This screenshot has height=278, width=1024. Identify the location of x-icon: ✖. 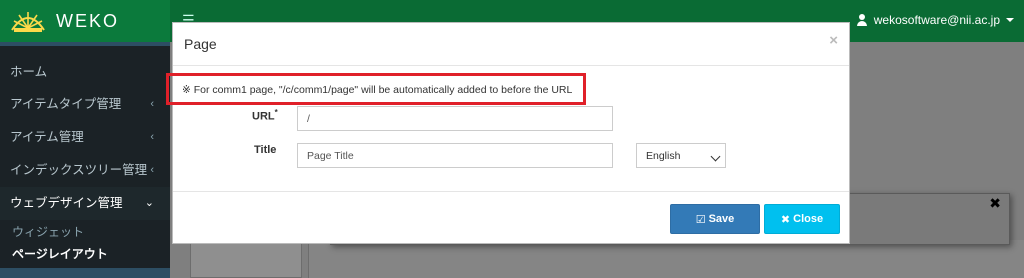
(785, 219).